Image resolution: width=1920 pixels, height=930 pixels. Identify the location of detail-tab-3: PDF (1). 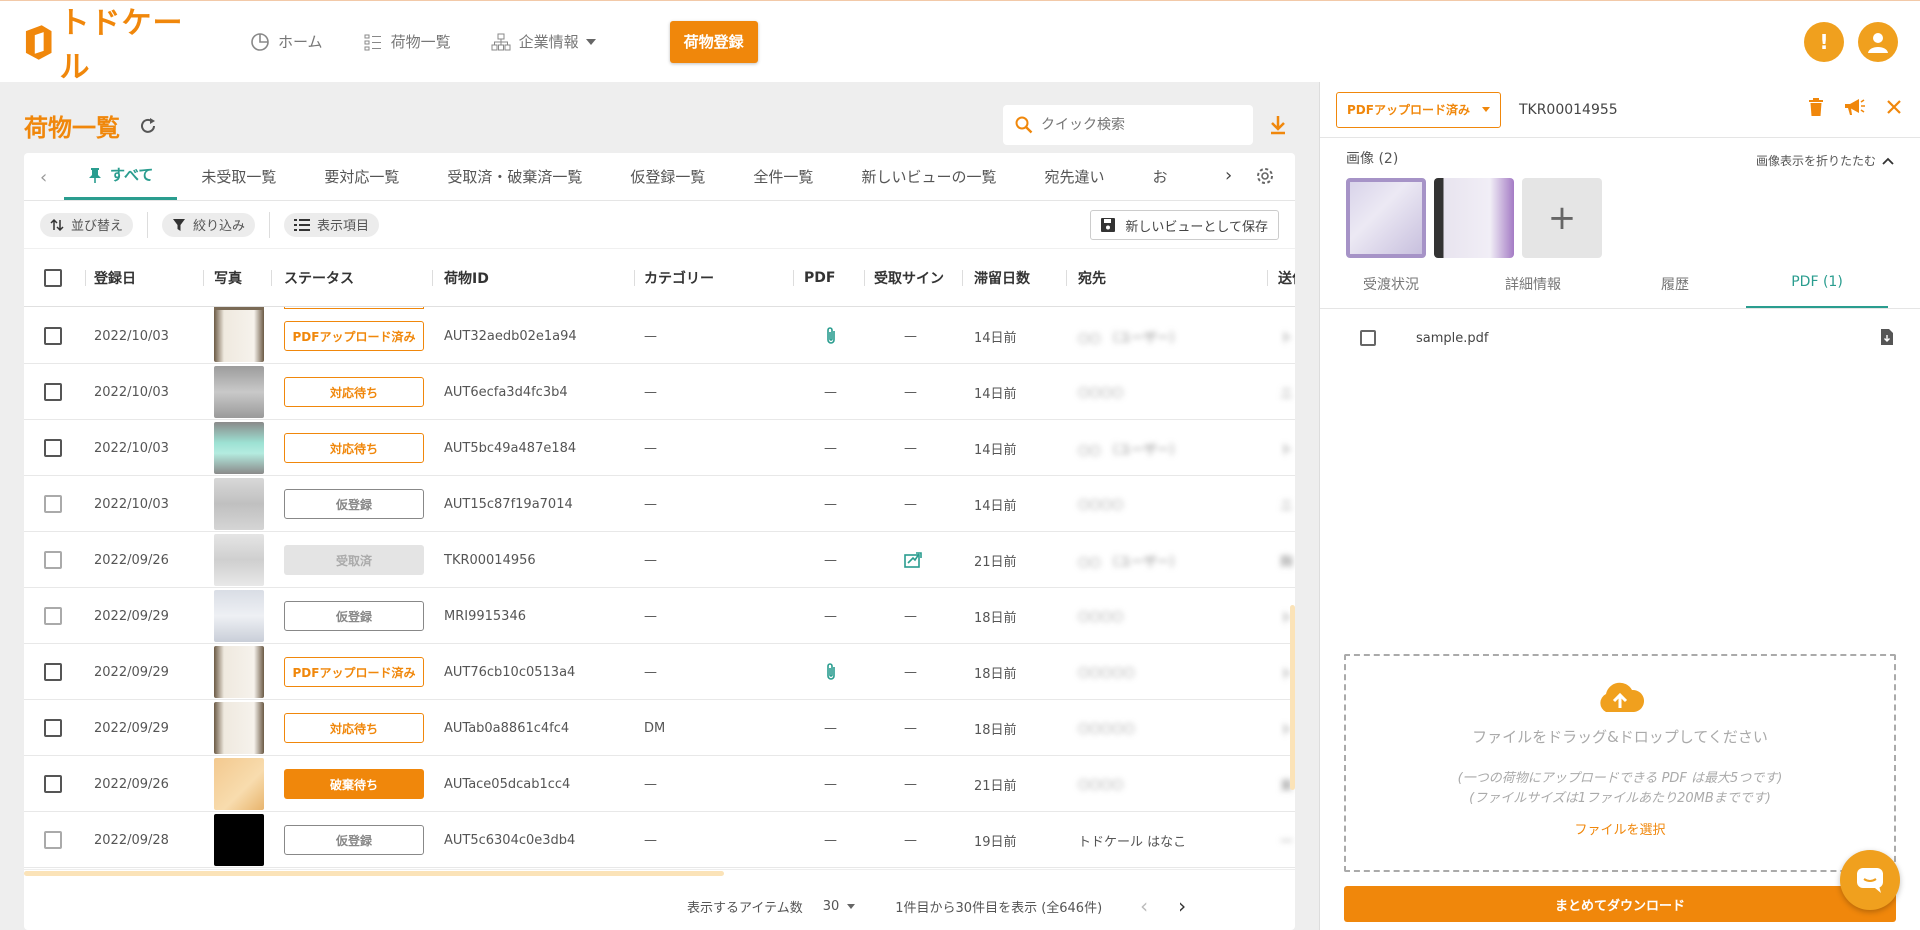
(1817, 290).